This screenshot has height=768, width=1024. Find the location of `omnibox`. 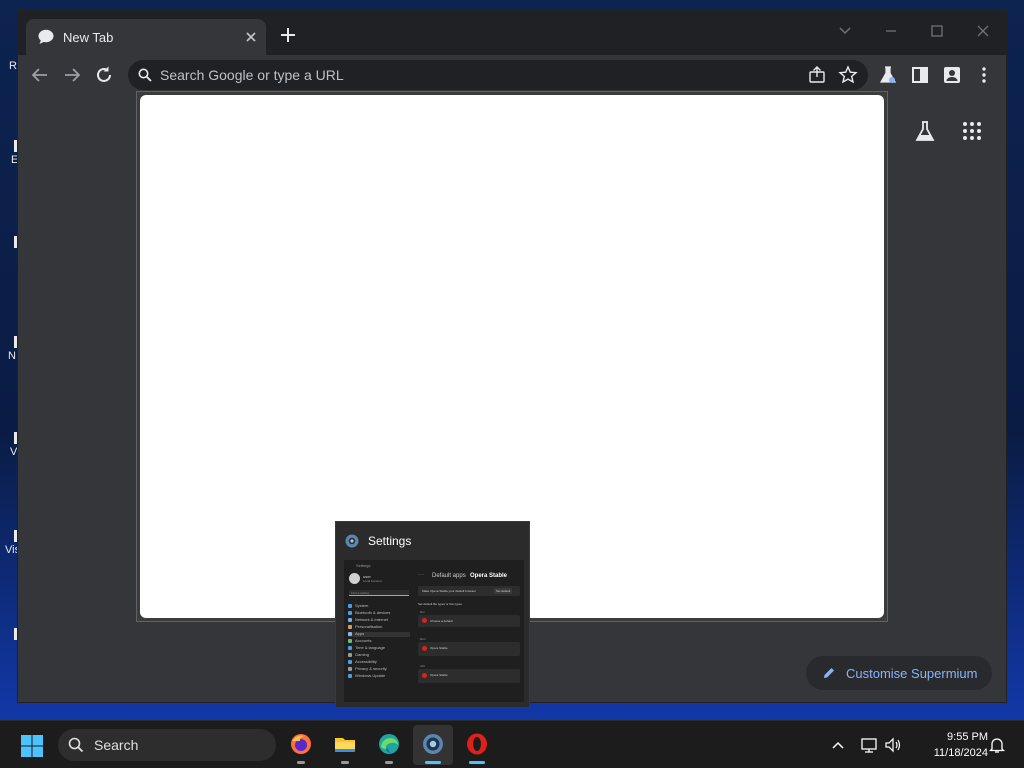

omnibox is located at coordinates (498, 75).